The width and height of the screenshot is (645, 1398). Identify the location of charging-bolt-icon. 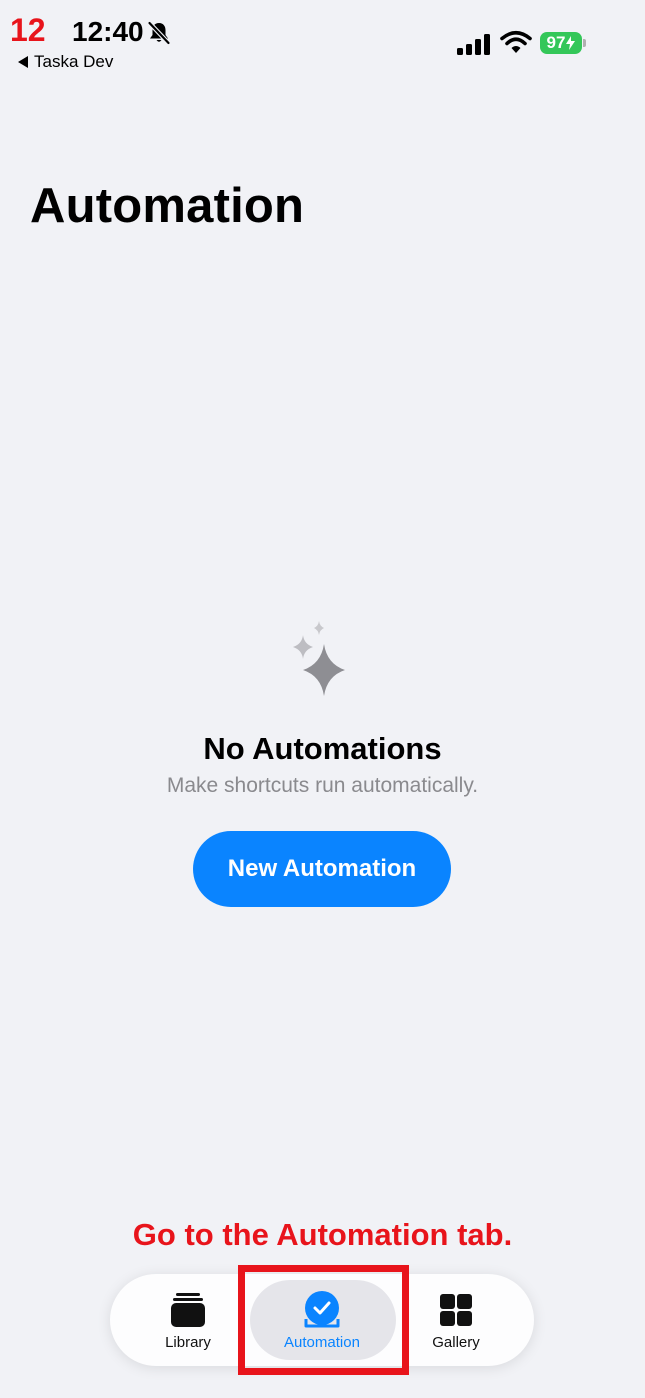
(571, 43).